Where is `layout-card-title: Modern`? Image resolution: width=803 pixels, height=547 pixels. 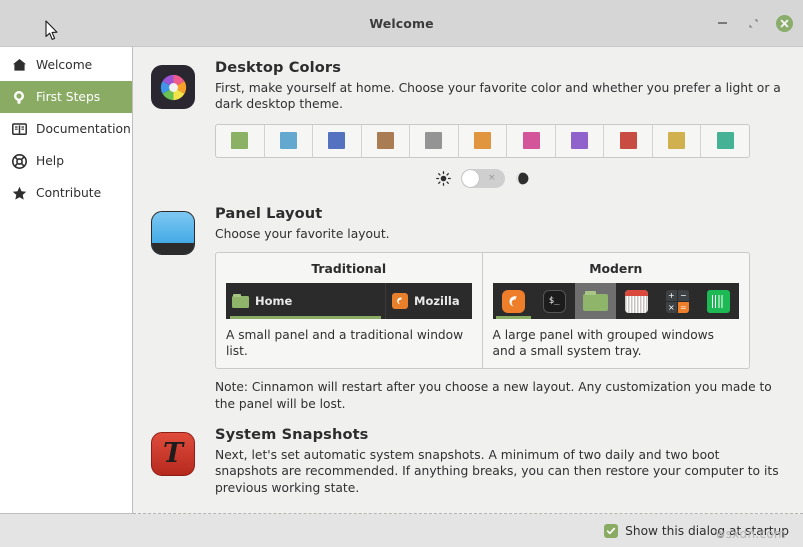 layout-card-title: Modern is located at coordinates (616, 269).